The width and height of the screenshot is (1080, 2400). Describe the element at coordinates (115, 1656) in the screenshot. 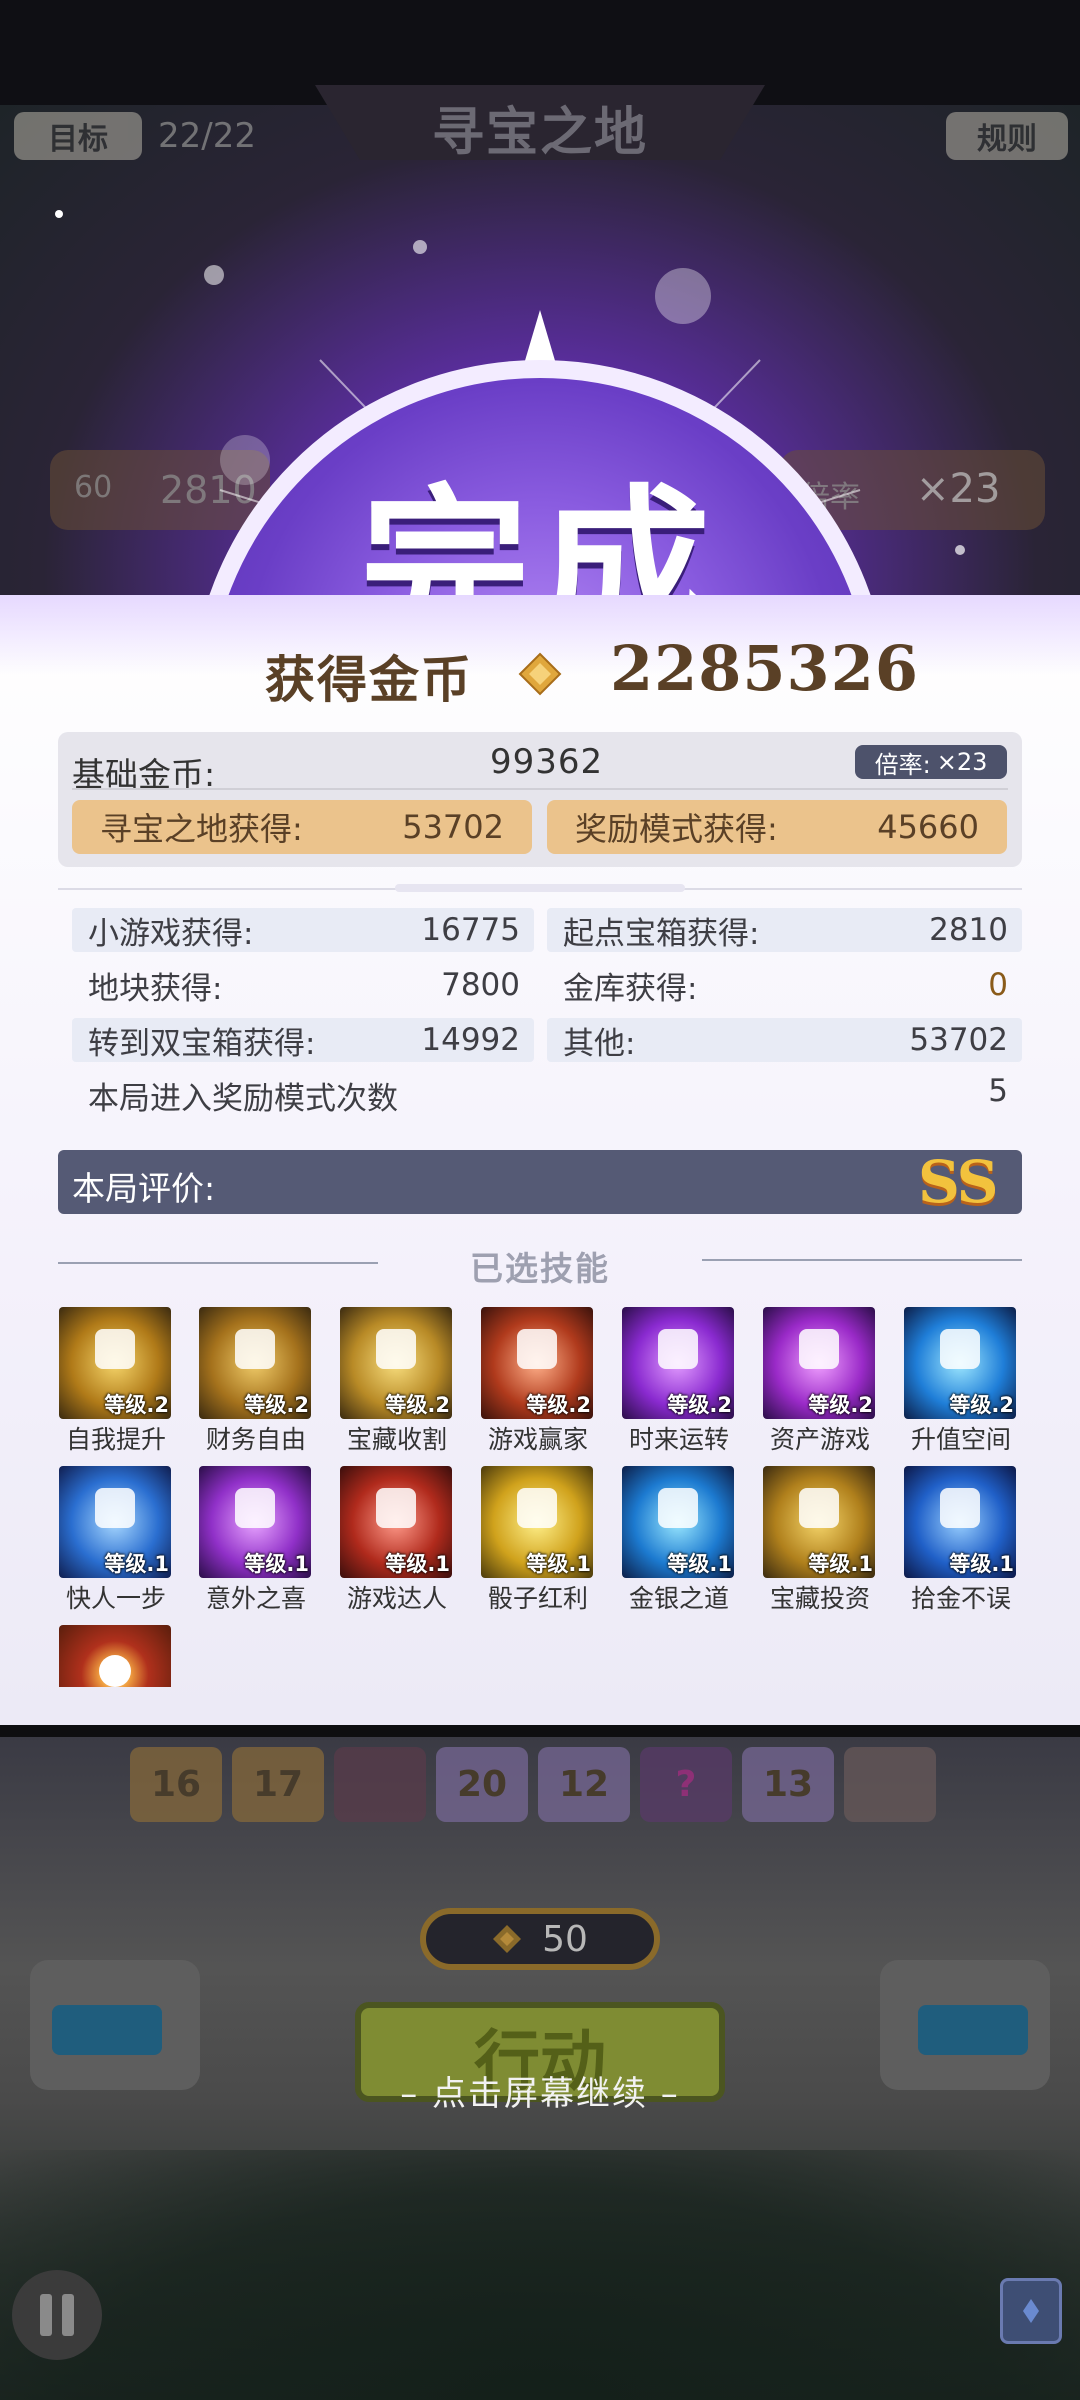

I see `skill-item-partial` at that location.